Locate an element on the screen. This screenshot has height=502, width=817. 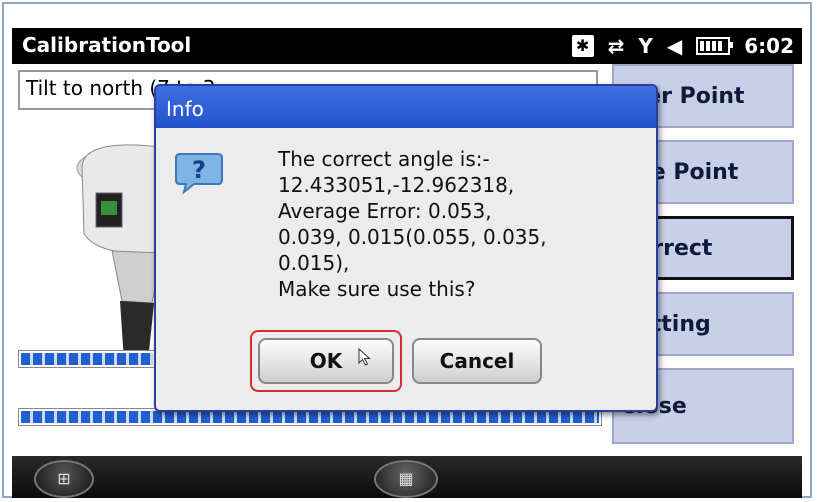
bluetooth-icon: ✱ is located at coordinates (582, 46).